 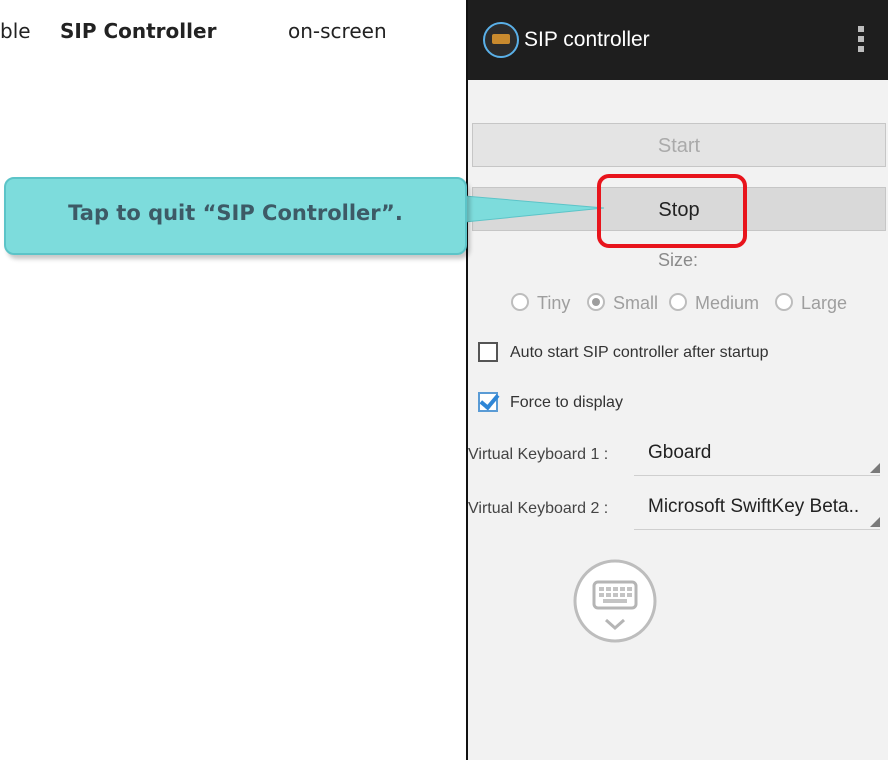 I want to click on radio-small-label: Small, so click(x=636, y=303).